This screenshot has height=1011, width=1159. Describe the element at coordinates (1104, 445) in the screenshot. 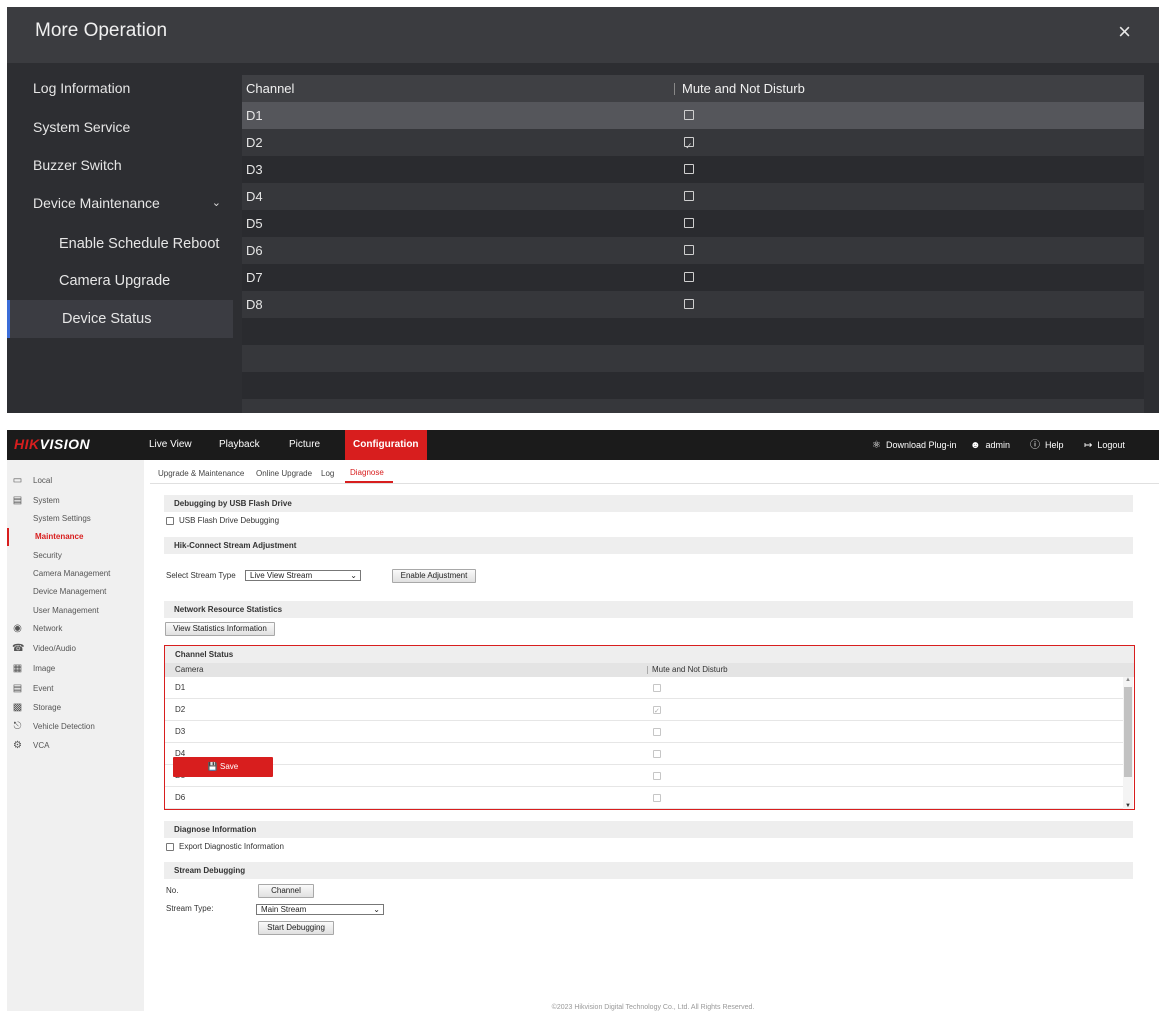

I see `logout-link: ↦ Logout` at that location.